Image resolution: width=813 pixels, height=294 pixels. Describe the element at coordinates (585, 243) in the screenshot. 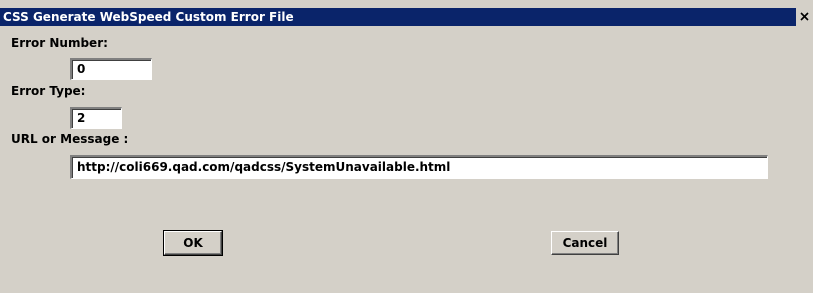

I see `cancel-button: Cancel` at that location.